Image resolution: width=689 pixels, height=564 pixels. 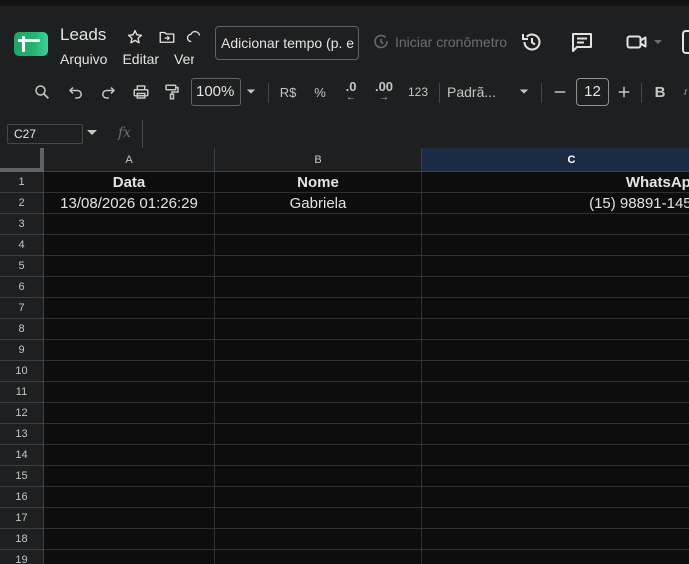 I want to click on cell-b12, so click(x=318, y=413).